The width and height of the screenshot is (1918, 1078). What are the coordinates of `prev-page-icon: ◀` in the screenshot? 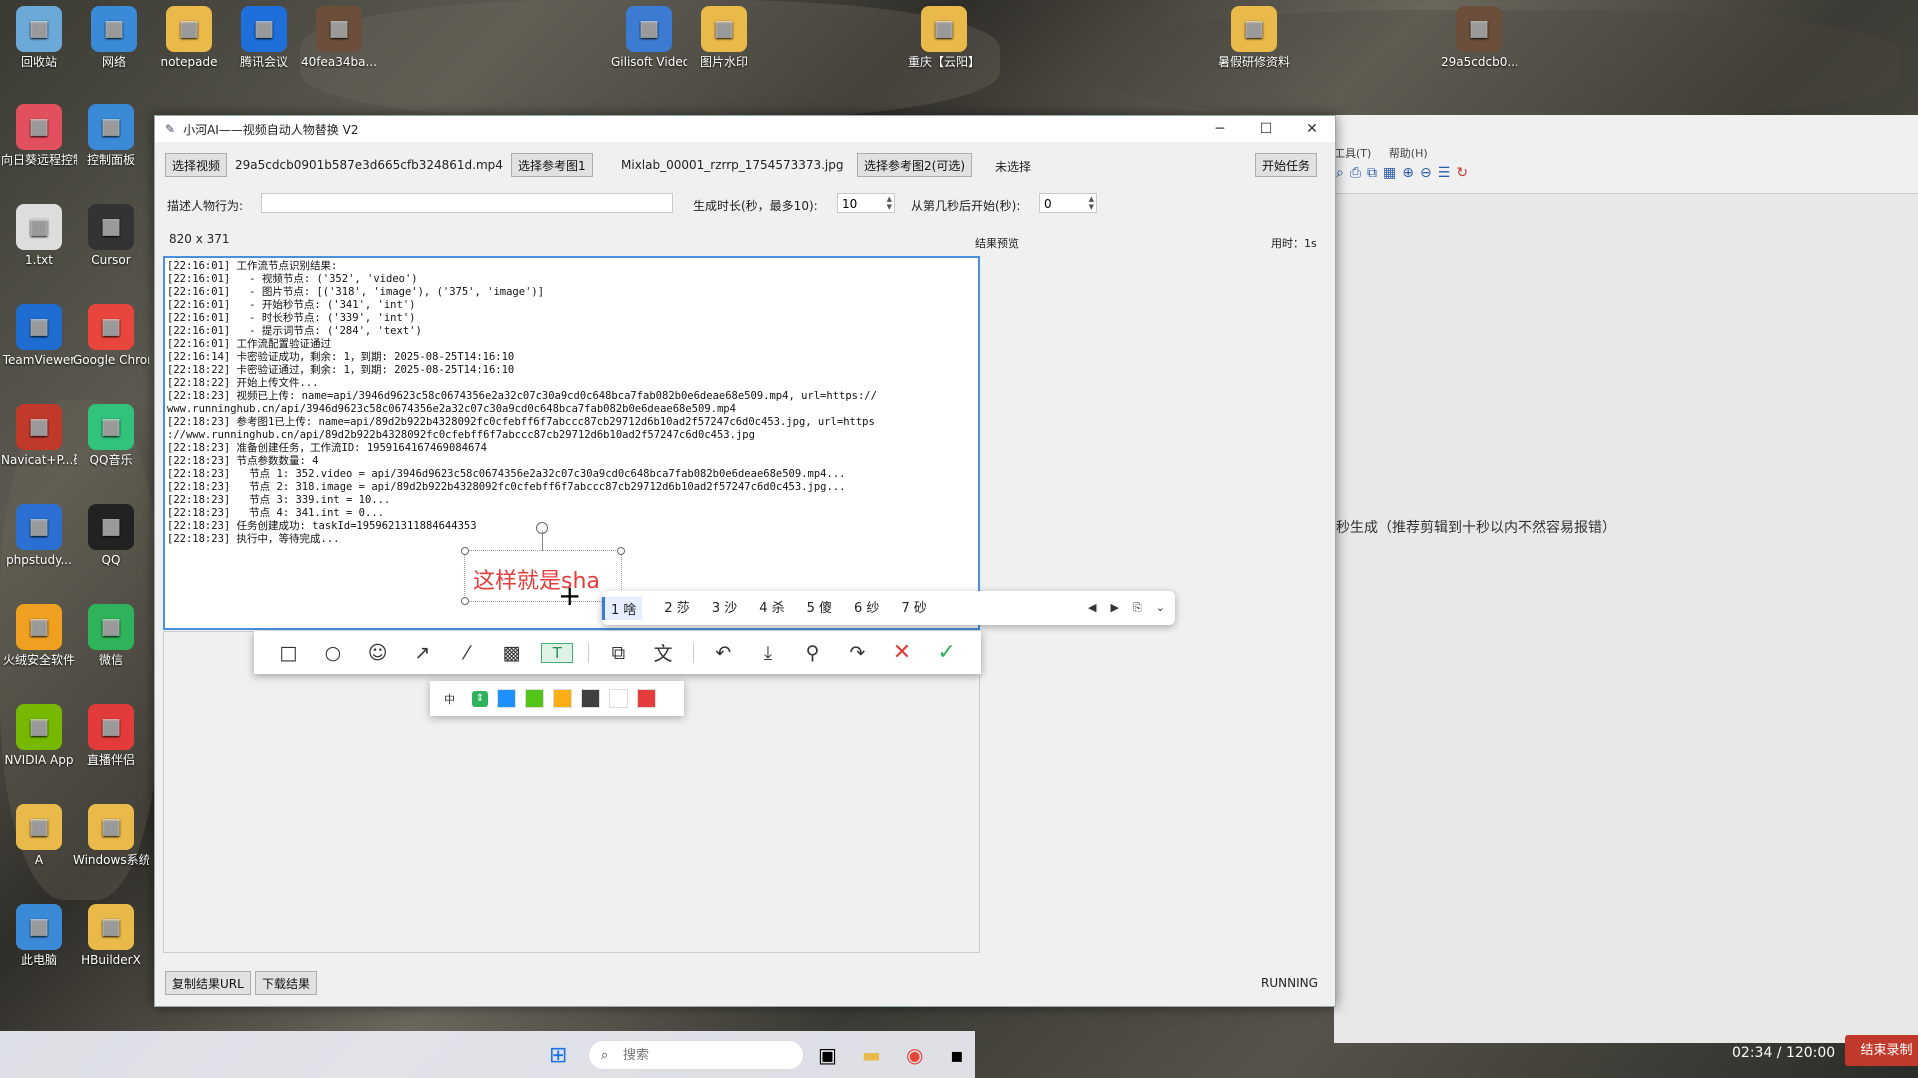 It's located at (1092, 608).